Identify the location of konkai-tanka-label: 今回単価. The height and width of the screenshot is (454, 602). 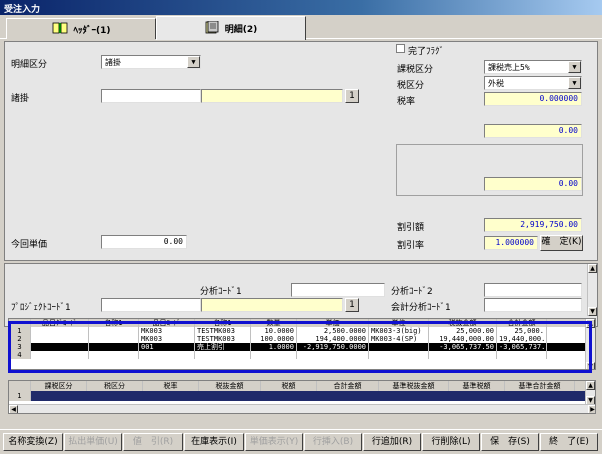
(29, 245).